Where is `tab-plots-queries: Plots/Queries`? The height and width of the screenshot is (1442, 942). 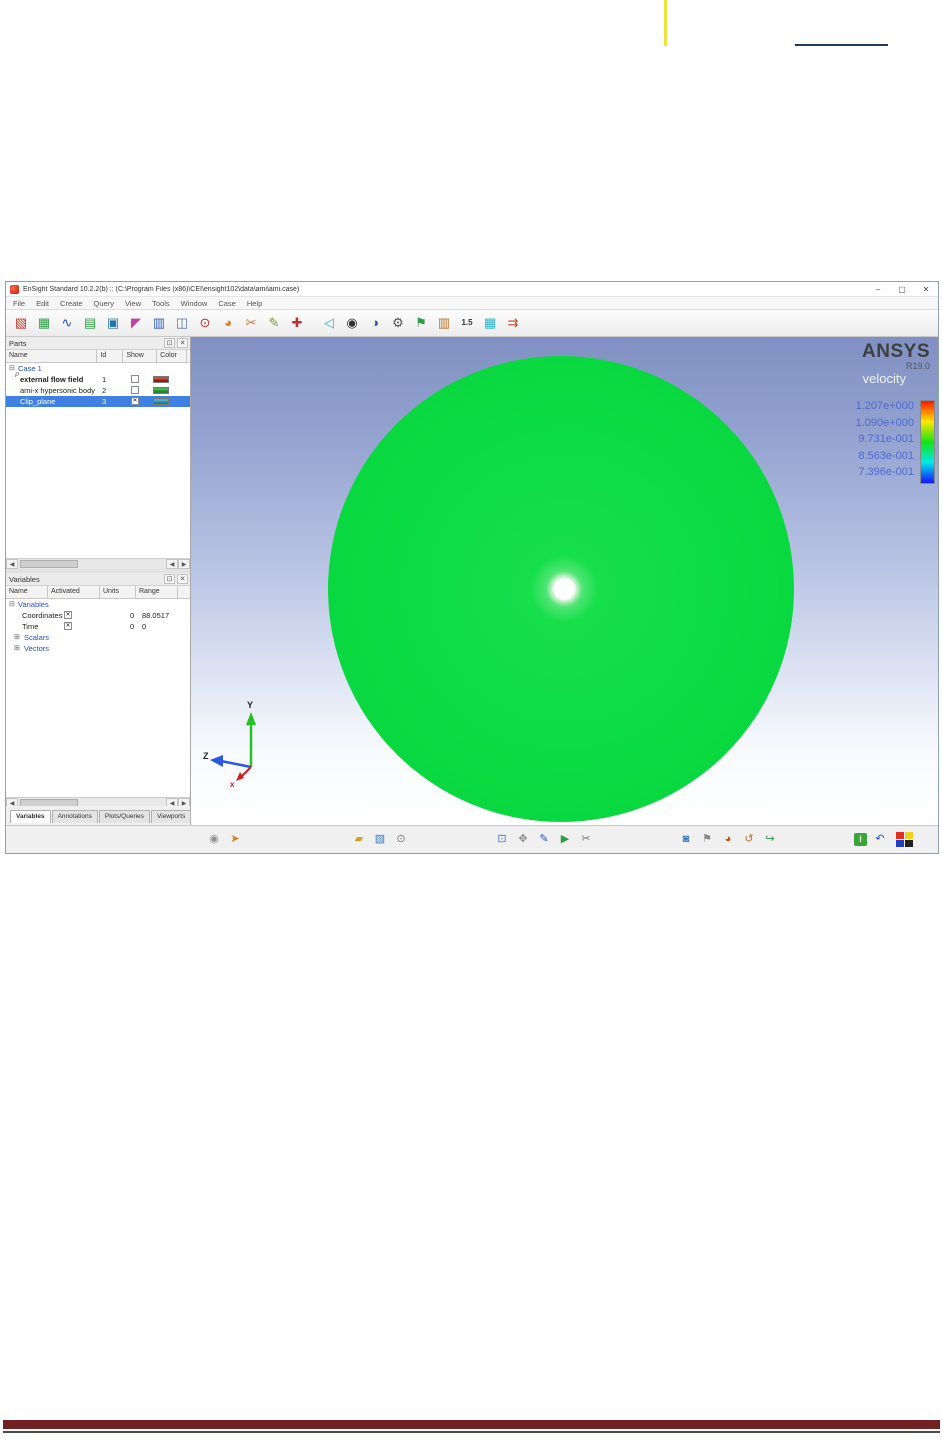
tab-plots-queries: Plots/Queries is located at coordinates (124, 816).